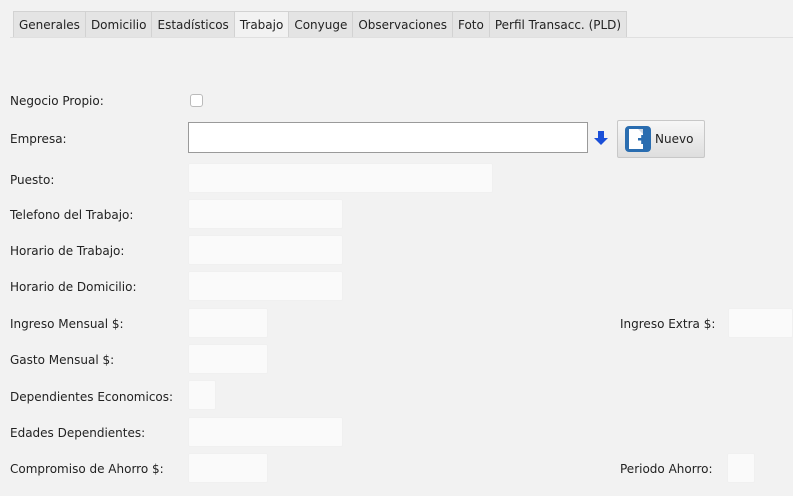 This screenshot has height=496, width=793. I want to click on dependientes-input, so click(202, 395).